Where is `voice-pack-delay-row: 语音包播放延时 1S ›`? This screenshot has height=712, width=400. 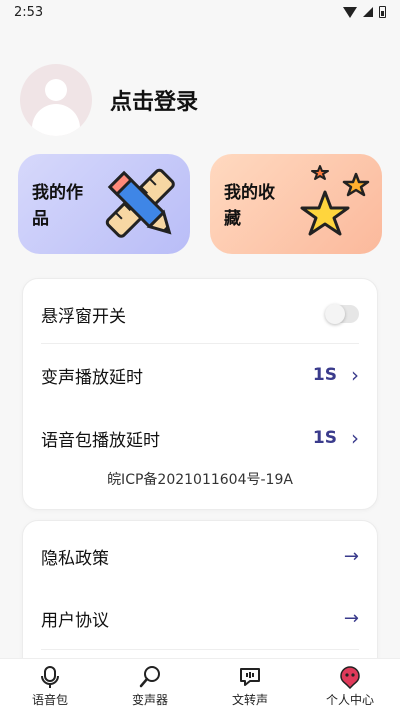 voice-pack-delay-row: 语音包播放延时 1S › is located at coordinates (200, 438).